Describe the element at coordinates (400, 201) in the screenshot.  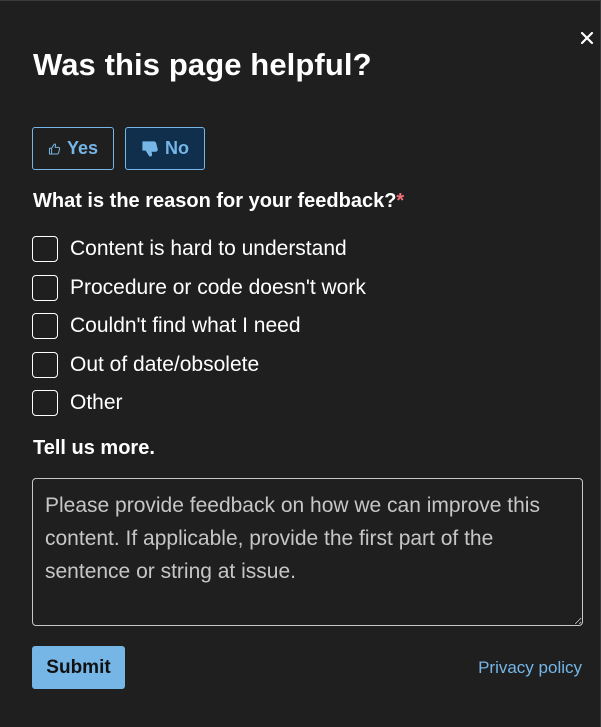
I see `required-marker: *` at that location.